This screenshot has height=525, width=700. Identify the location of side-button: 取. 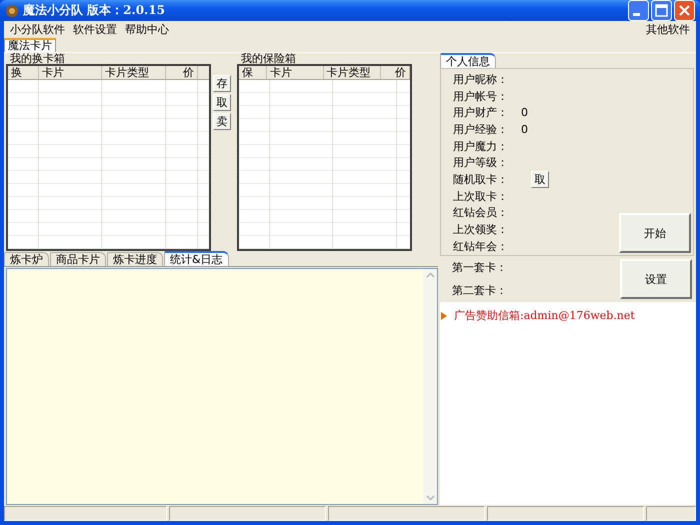
(222, 102).